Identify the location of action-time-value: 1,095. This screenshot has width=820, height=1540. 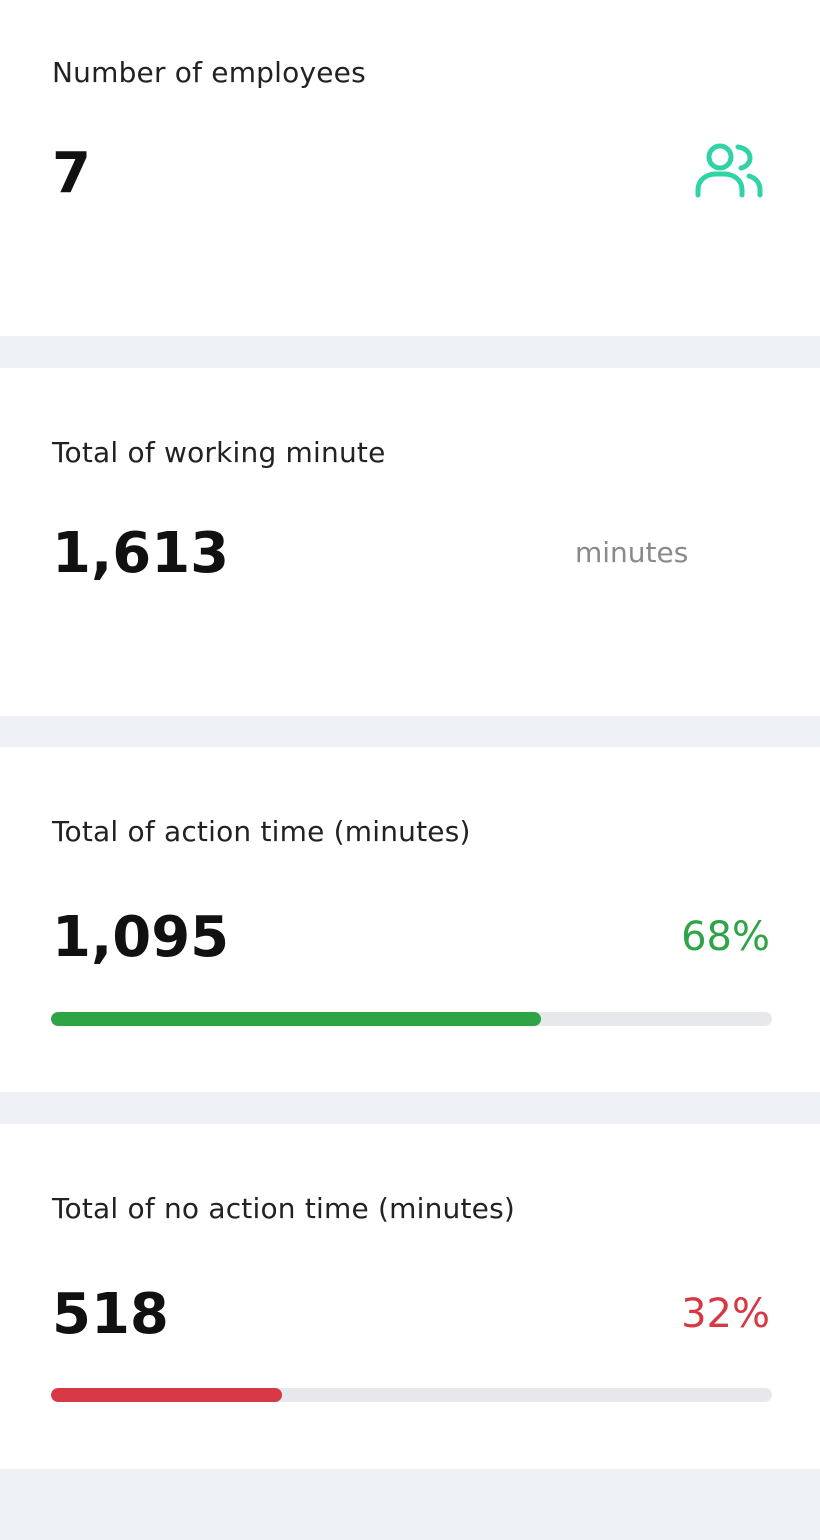
(141, 937).